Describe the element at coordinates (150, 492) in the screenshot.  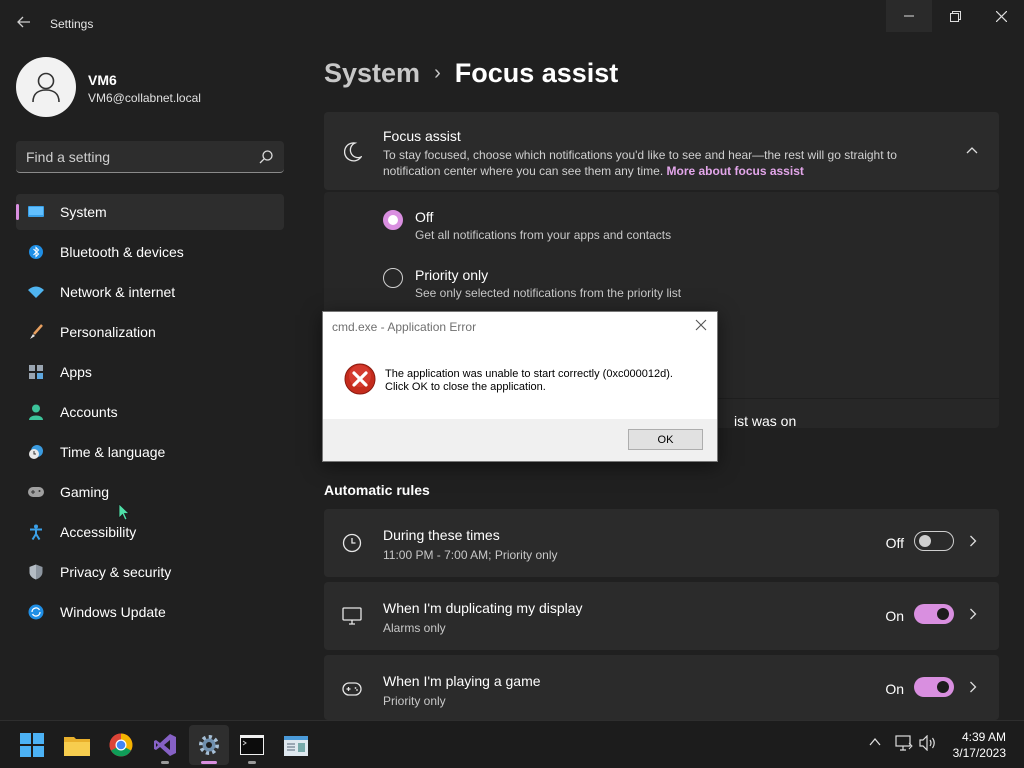
I see `sidebar-item-gaming: Gaming` at that location.